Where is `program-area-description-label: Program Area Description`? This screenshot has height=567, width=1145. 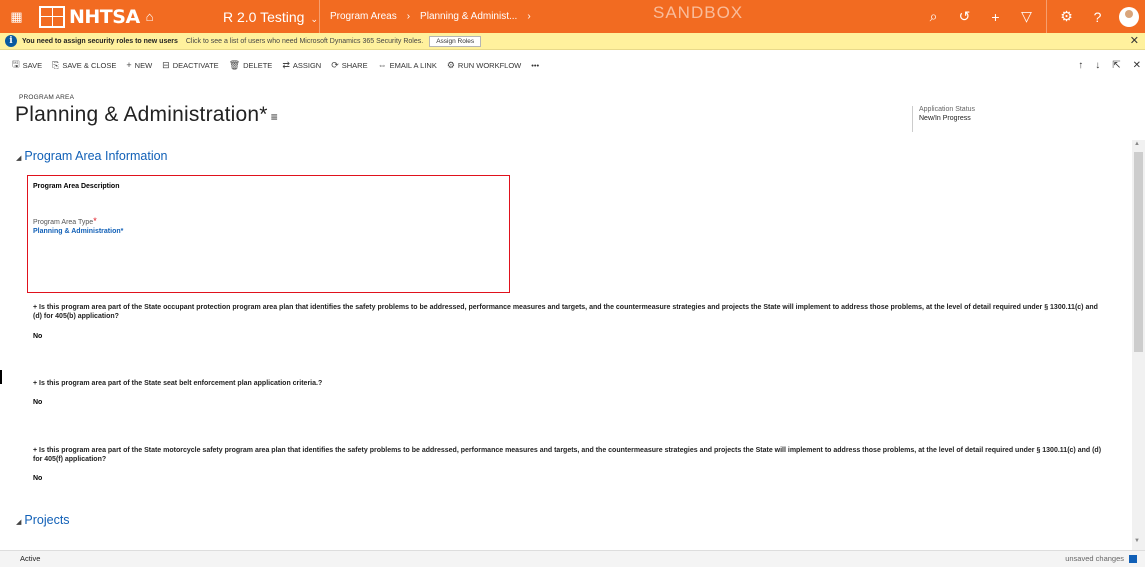
program-area-description-label: Program Area Description is located at coordinates (76, 186).